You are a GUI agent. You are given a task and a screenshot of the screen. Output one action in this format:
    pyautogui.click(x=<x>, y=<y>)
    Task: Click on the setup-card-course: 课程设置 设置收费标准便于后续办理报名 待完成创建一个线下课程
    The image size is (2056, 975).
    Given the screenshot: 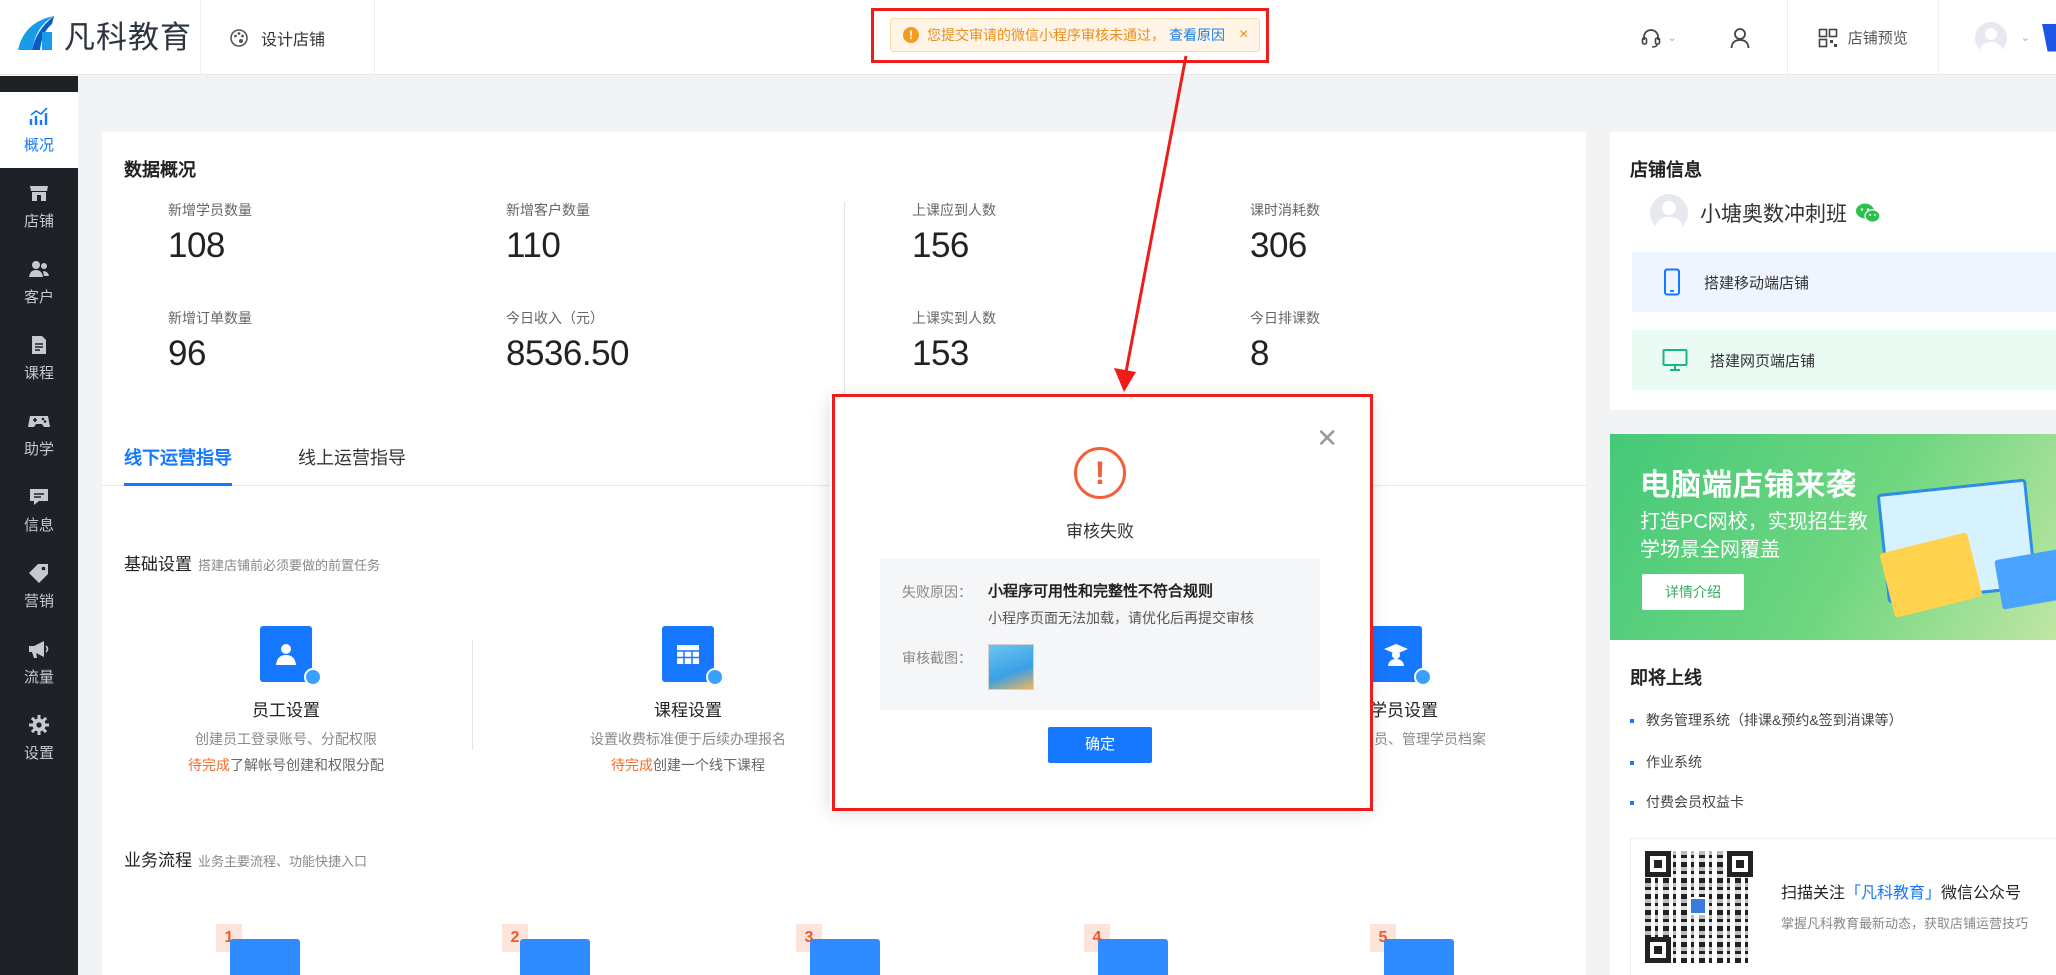 What is the action you would take?
    pyautogui.click(x=688, y=700)
    